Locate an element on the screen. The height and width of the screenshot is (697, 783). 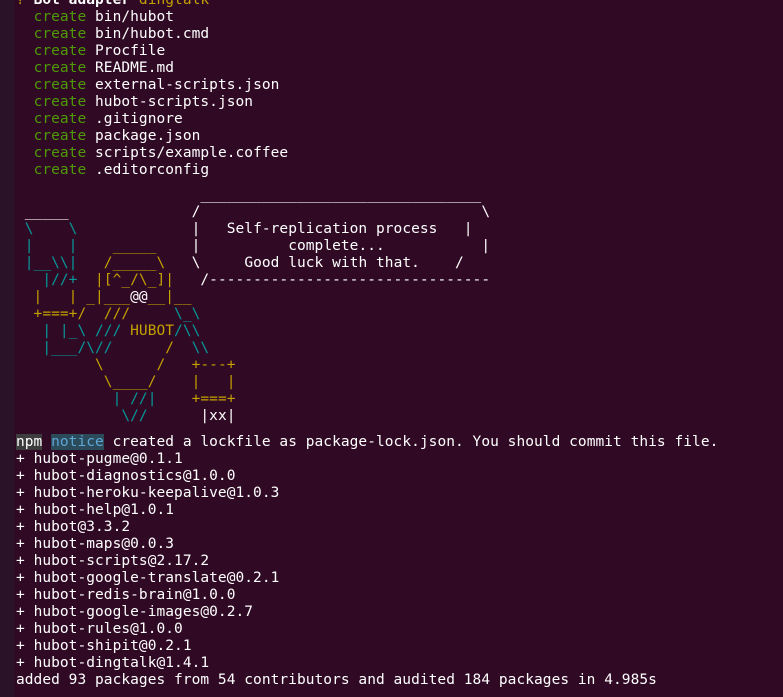
installed-package-line: + hubot@3.3.2 is located at coordinates (73, 527).